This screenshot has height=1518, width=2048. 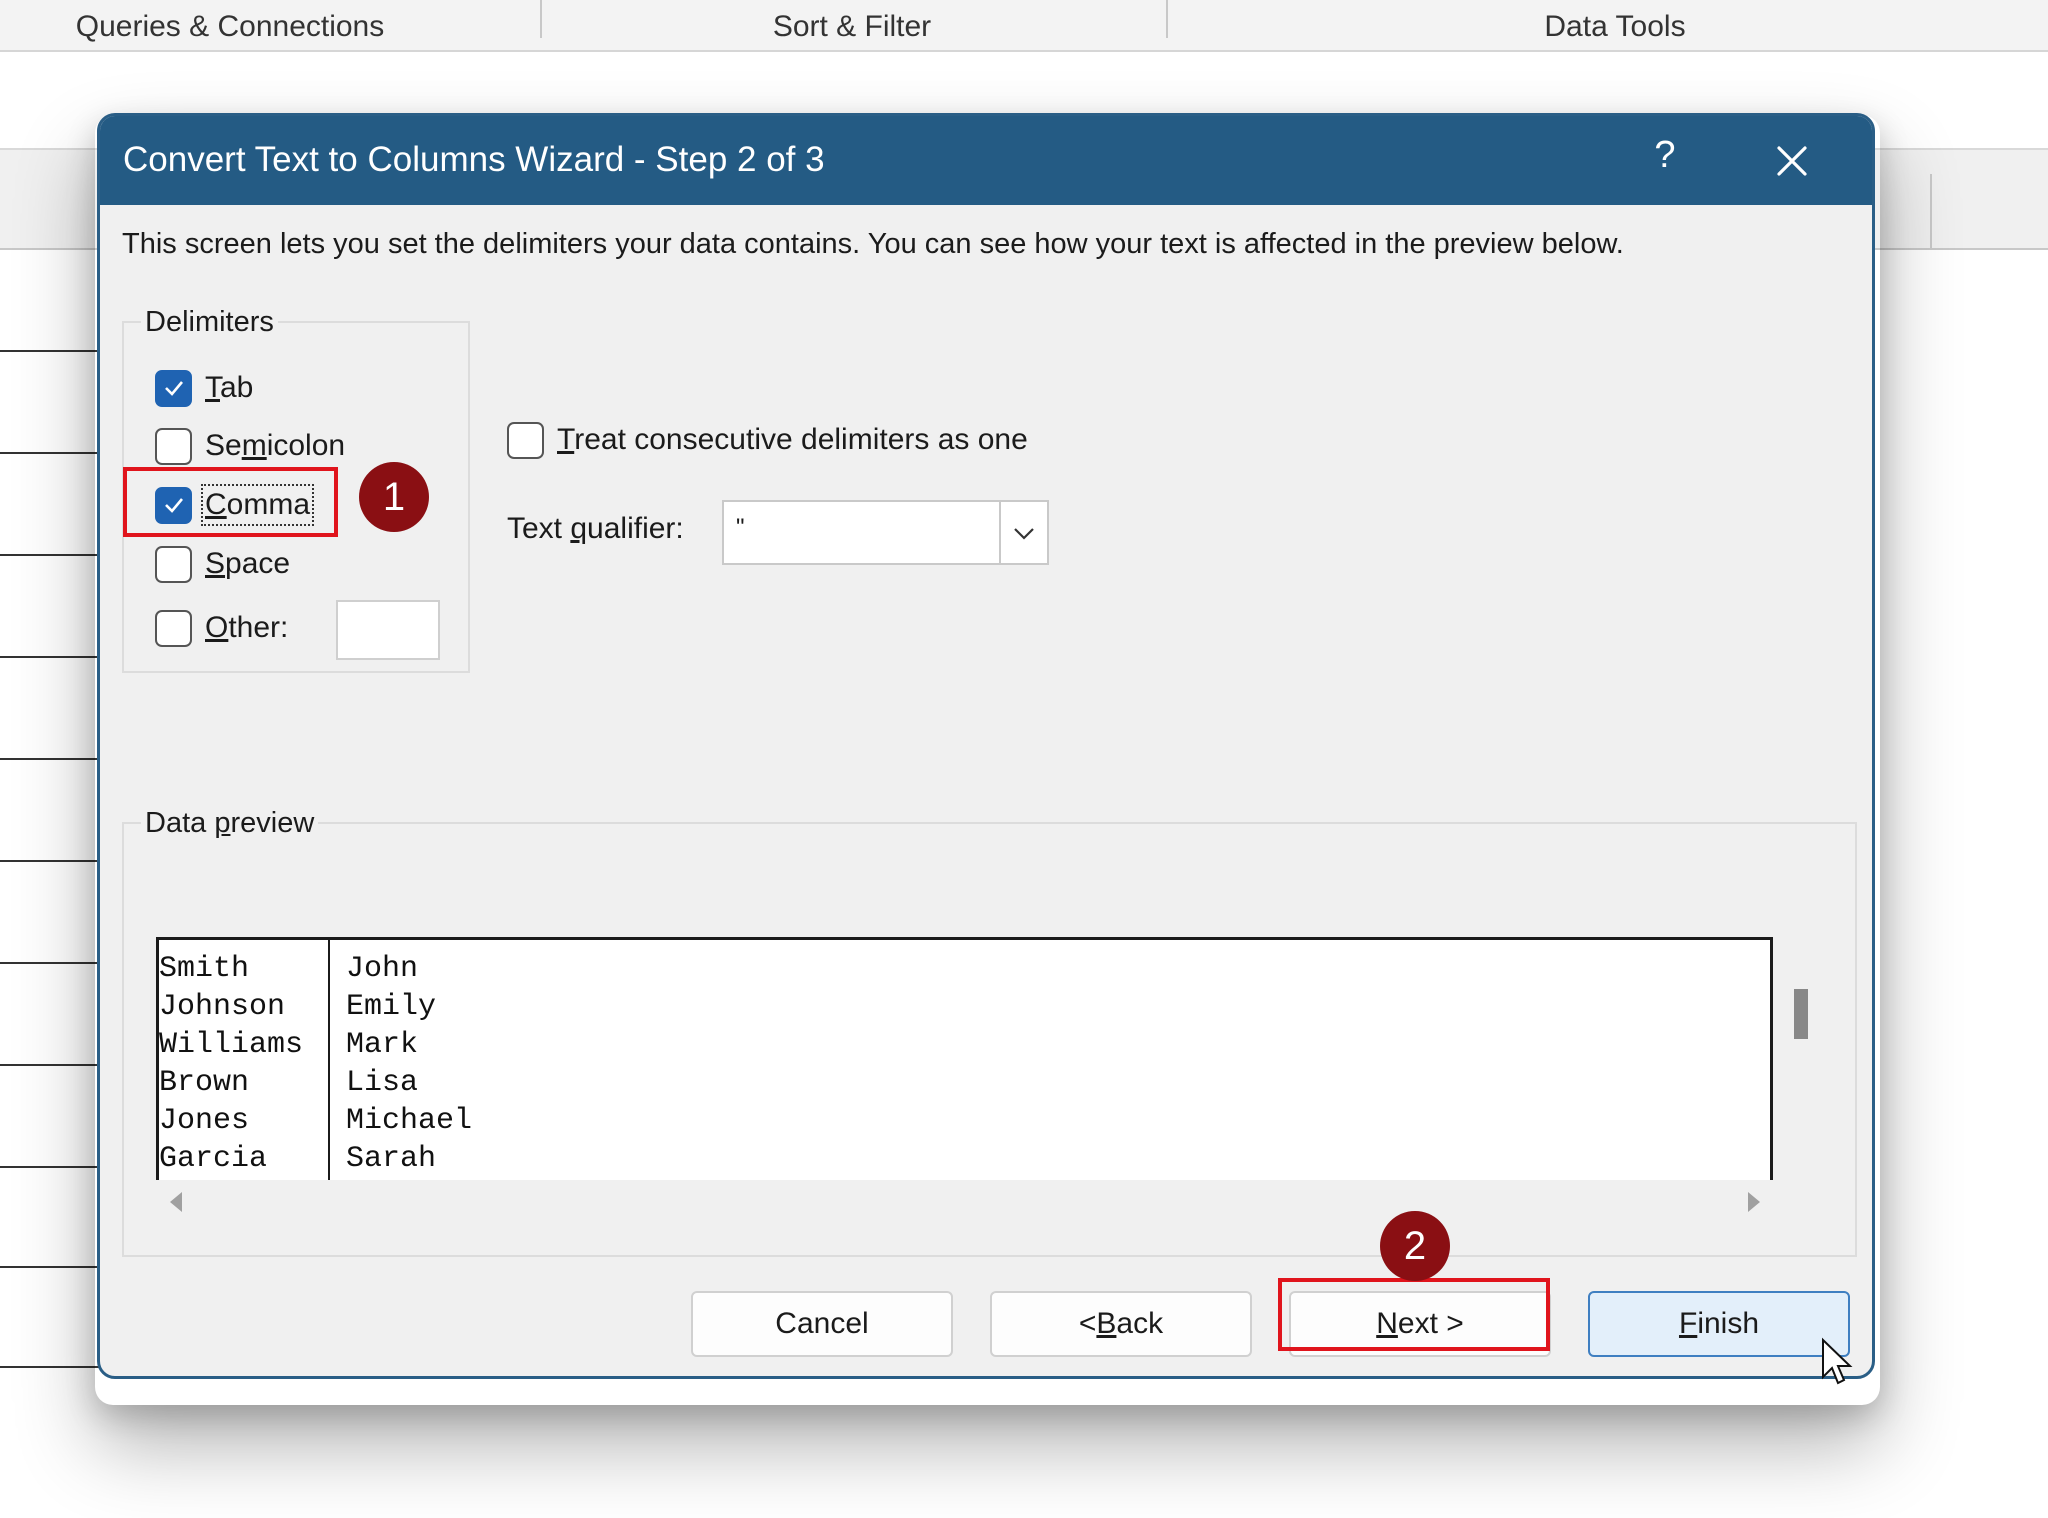 I want to click on space-checkbox: Space, so click(x=222, y=564).